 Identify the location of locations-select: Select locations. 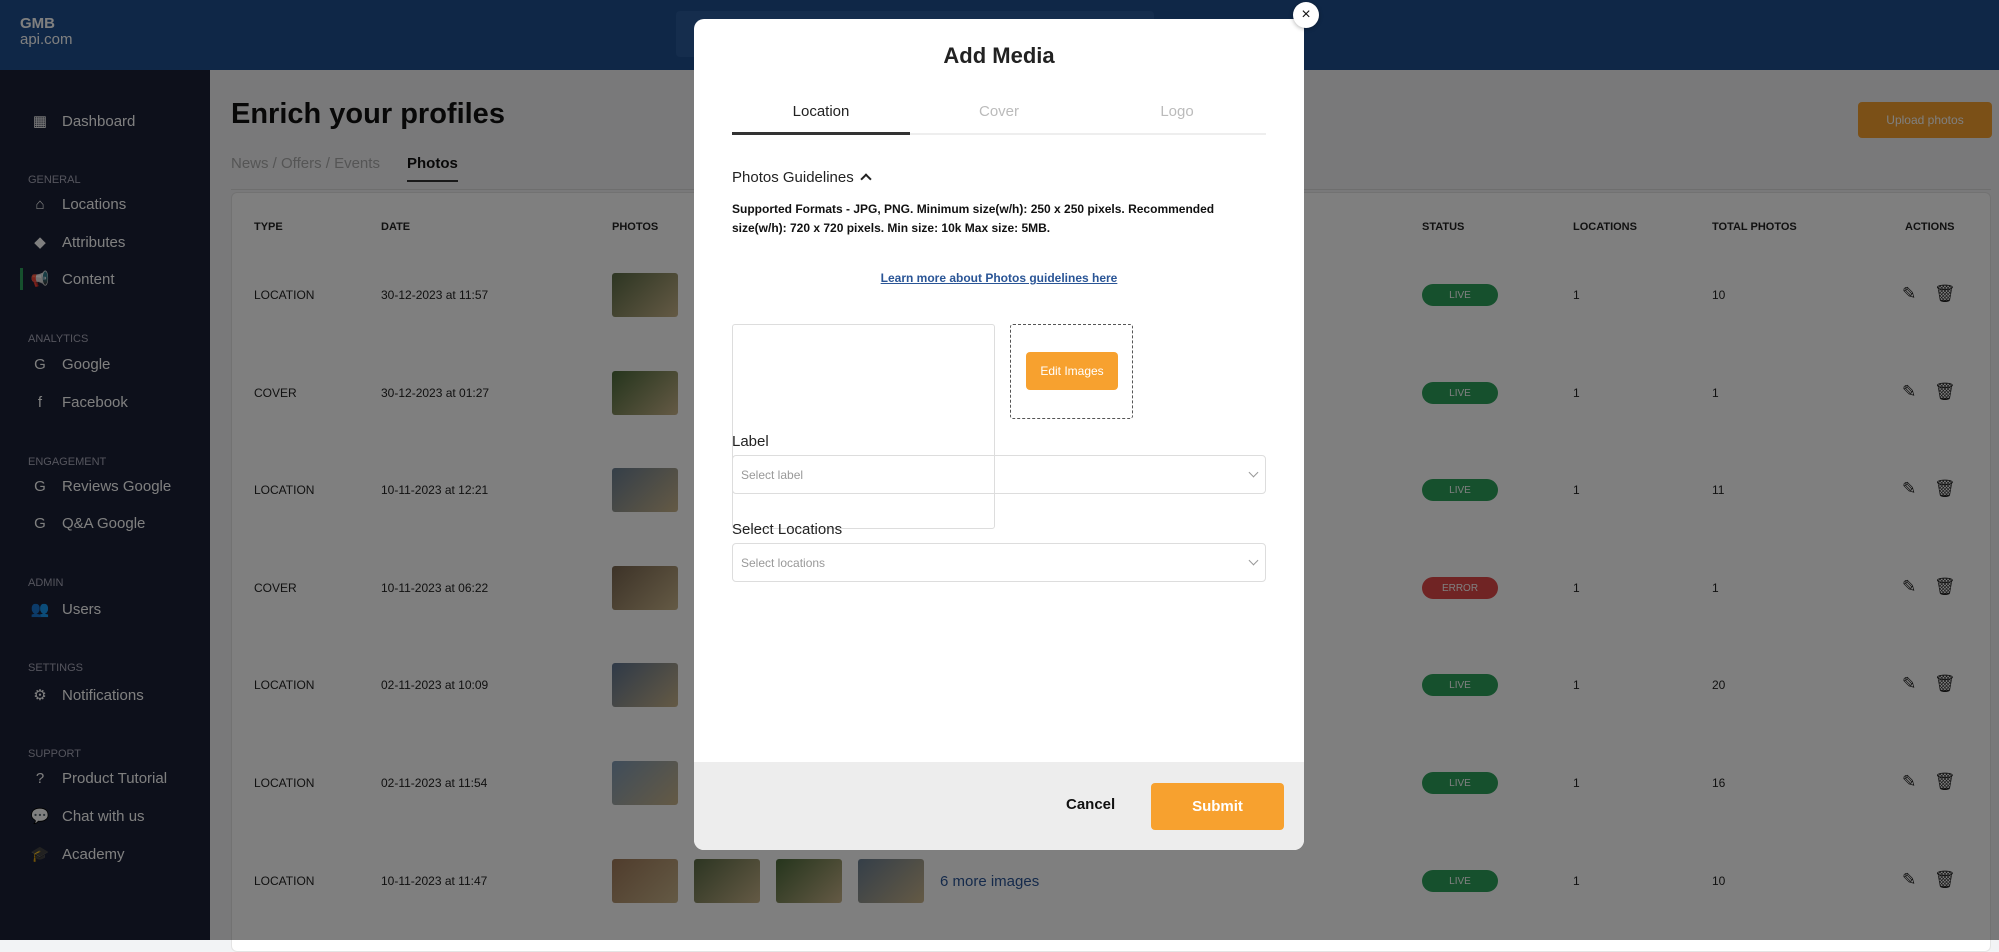
(999, 562).